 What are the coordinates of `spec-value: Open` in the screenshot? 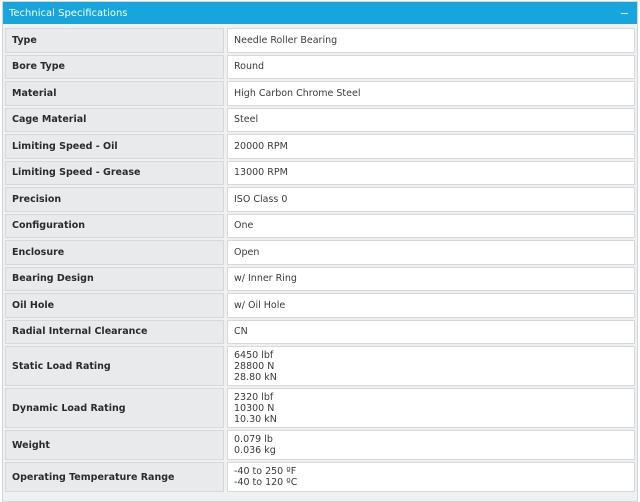 It's located at (431, 252).